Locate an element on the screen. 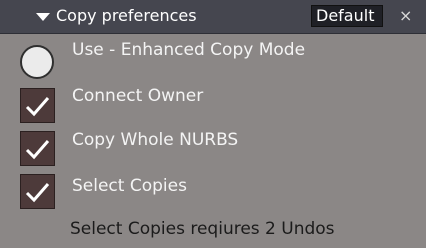 Image resolution: width=426 pixels, height=248 pixels. panel-header: Copy preferences Default × is located at coordinates (213, 17).